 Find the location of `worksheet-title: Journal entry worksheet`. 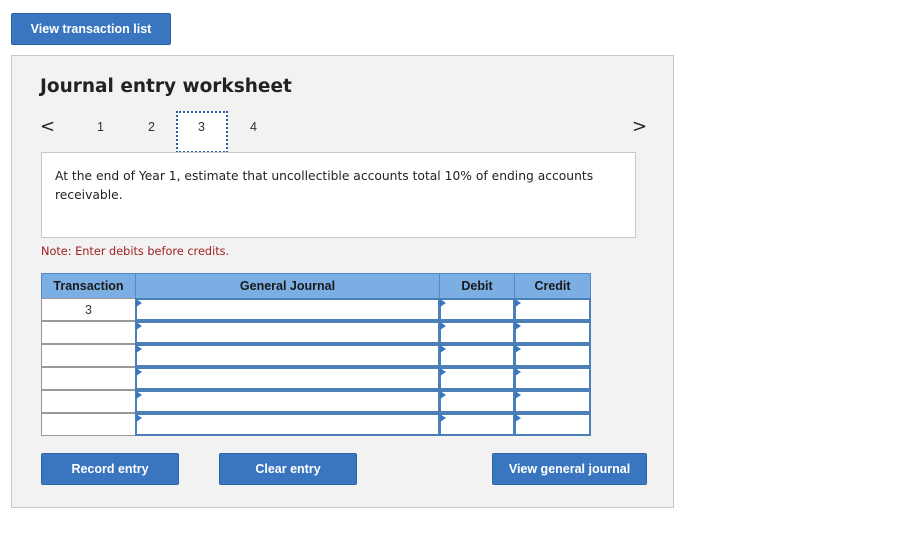

worksheet-title: Journal entry worksheet is located at coordinates (166, 86).